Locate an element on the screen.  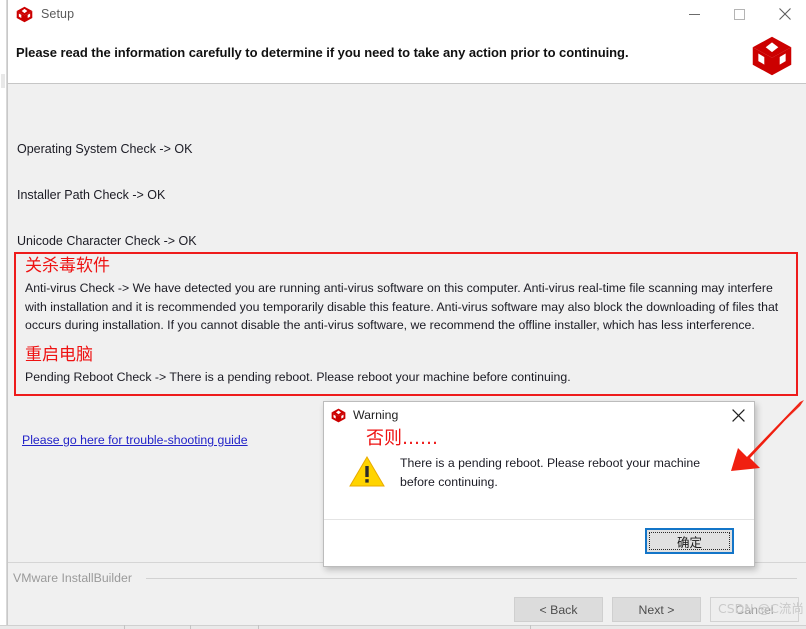
maximize-icon is located at coordinates (739, 14).